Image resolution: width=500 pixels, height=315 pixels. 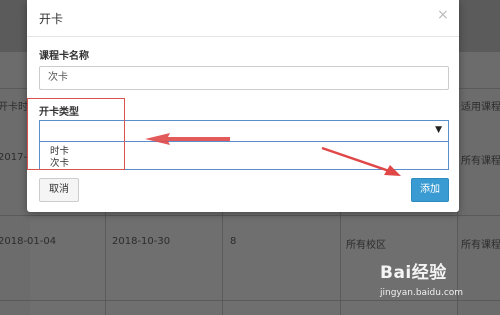 What do you see at coordinates (187, 139) in the screenshot?
I see `annotation-arrow-left` at bounding box center [187, 139].